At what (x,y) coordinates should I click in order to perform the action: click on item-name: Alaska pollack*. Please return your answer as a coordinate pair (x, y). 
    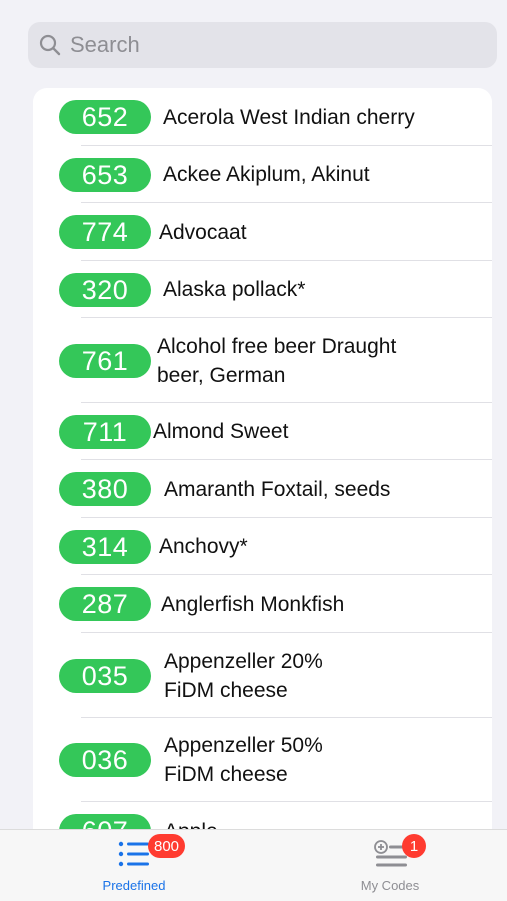
    Looking at the image, I should click on (234, 289).